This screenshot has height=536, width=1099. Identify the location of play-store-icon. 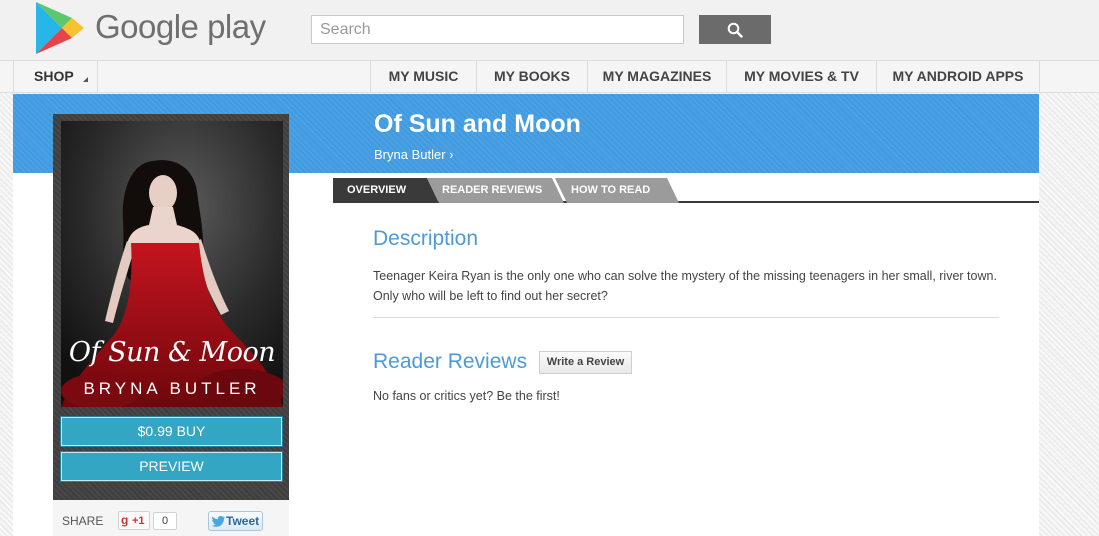
(60, 28).